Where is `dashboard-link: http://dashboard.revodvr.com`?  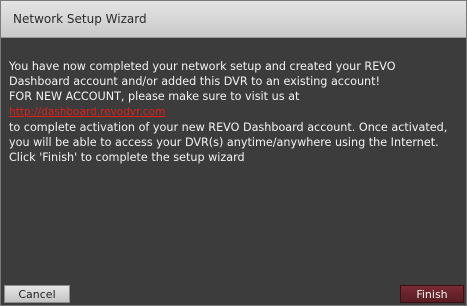
dashboard-link: http://dashboard.revodvr.com is located at coordinates (87, 112).